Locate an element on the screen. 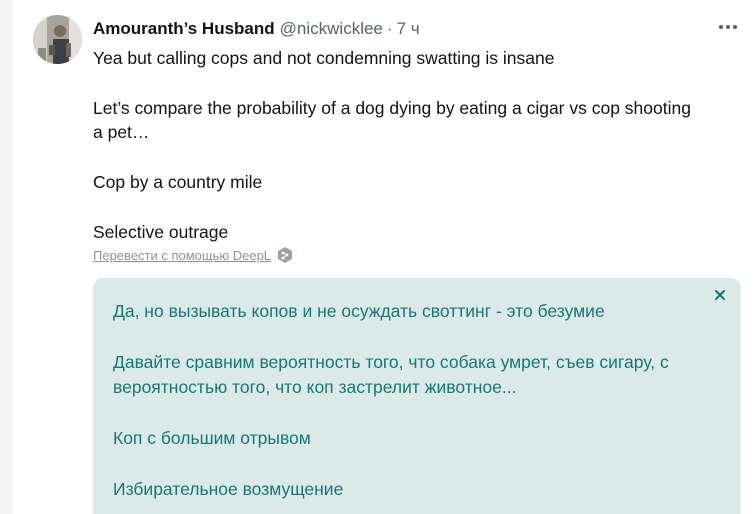  close-translation-button is located at coordinates (720, 295).